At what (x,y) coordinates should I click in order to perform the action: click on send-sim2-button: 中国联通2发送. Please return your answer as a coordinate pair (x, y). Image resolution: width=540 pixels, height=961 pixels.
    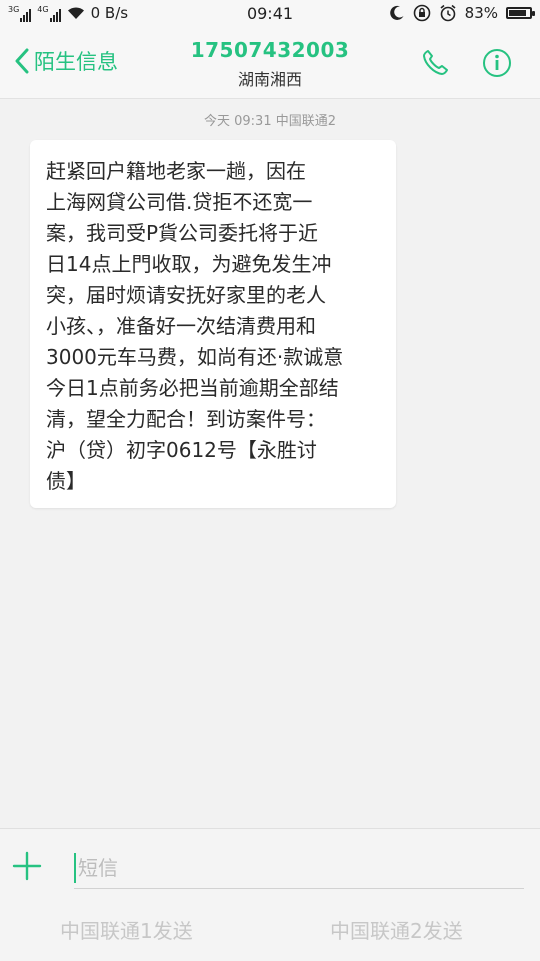
    Looking at the image, I should click on (396, 929).